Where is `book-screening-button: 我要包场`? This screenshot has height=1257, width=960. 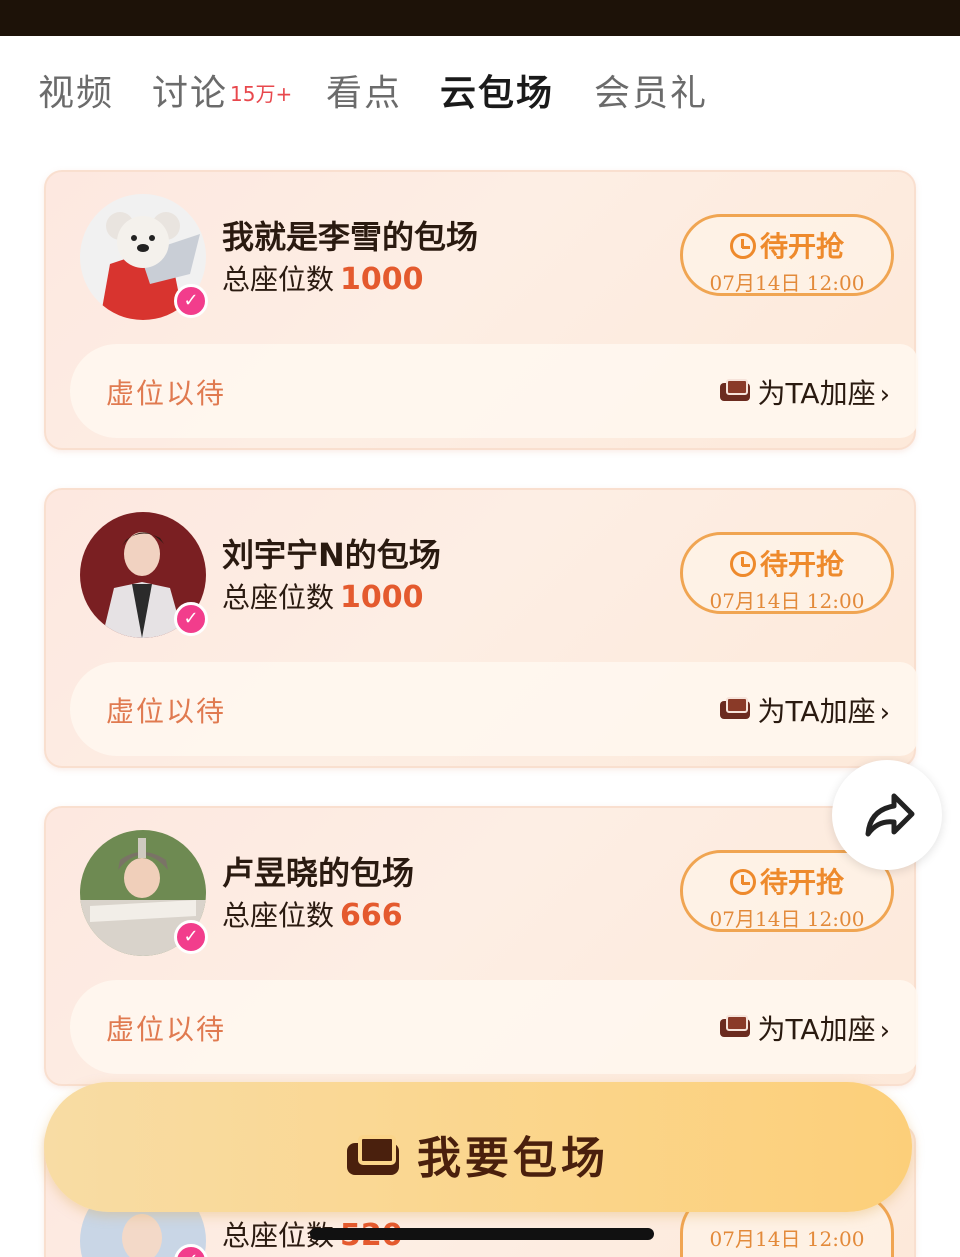
book-screening-button: 我要包场 is located at coordinates (478, 1147).